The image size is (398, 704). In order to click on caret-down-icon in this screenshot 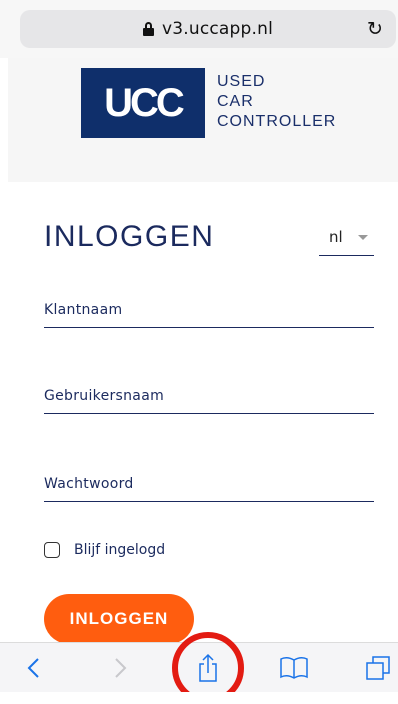, I will do `click(363, 237)`.